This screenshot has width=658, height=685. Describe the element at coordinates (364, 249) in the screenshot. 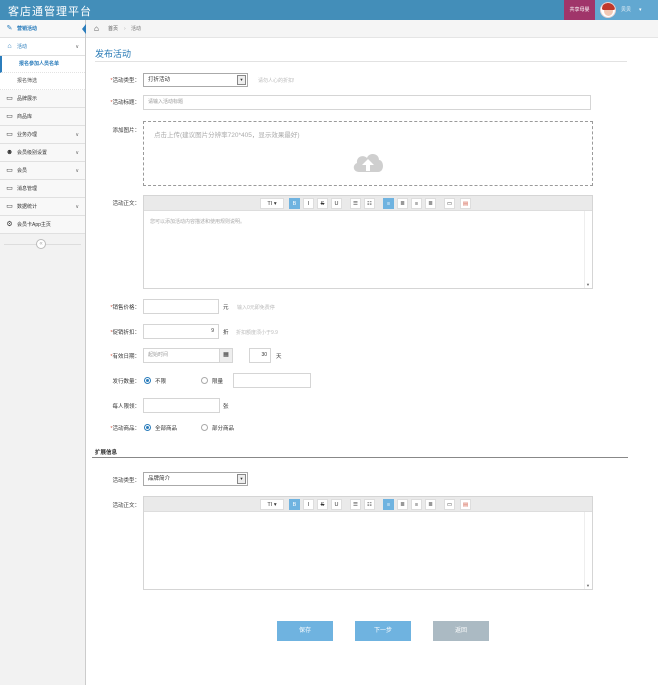

I see `editor-content: 您可以添加活动内容描述和使用规则说明。` at that location.